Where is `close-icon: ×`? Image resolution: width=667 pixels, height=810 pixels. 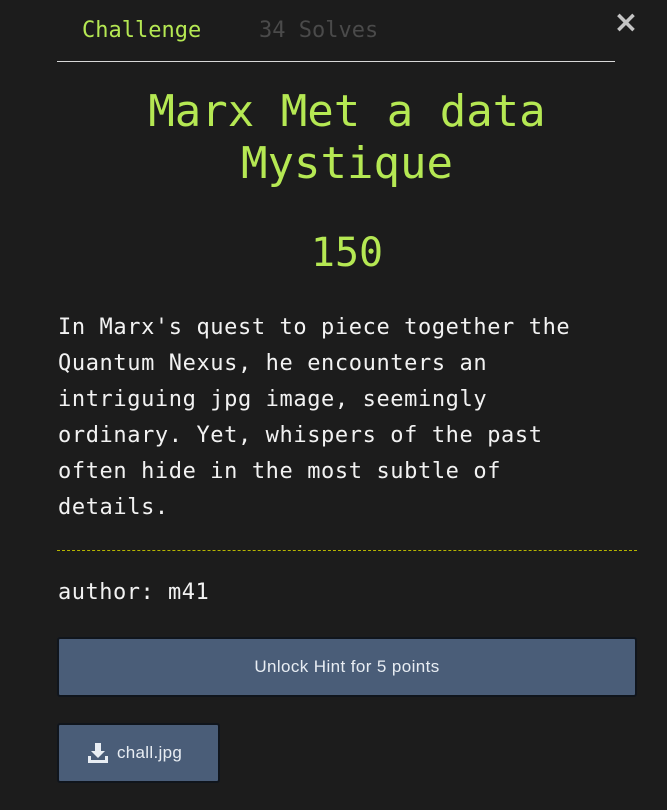
close-icon: × is located at coordinates (626, 23).